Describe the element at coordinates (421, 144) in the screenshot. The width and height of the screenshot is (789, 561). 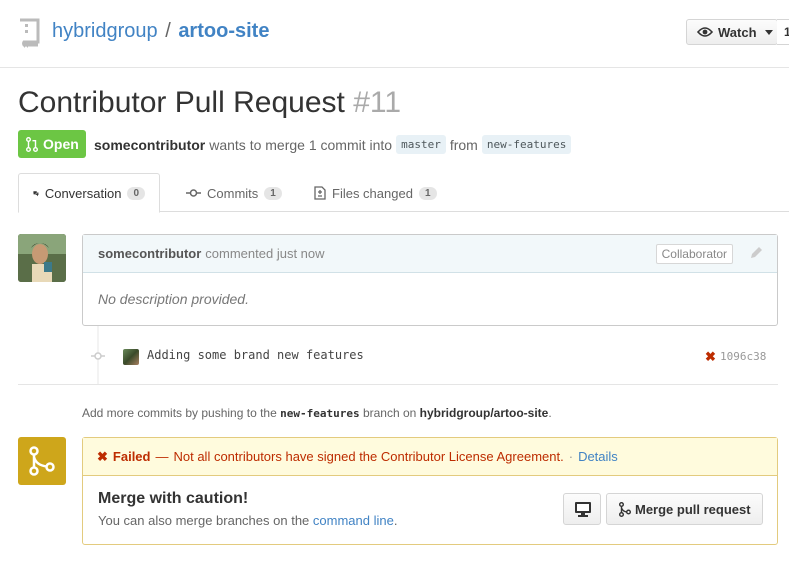
I see `base-branch: master` at that location.